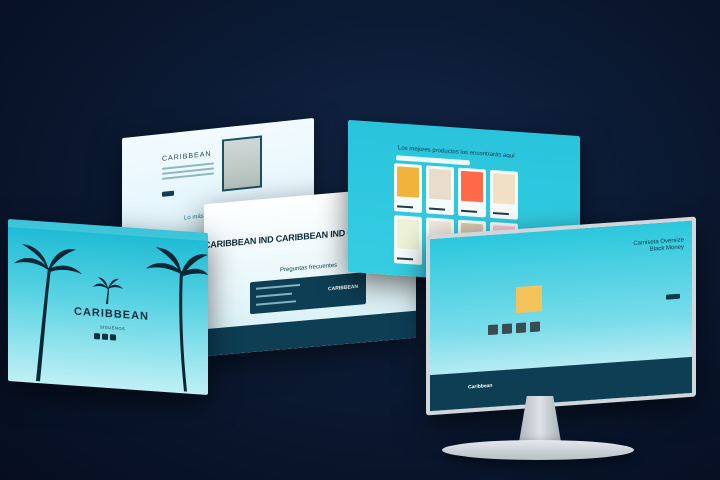 This screenshot has width=720, height=480. I want to click on monitor-footer: Caribbean, so click(561, 384).